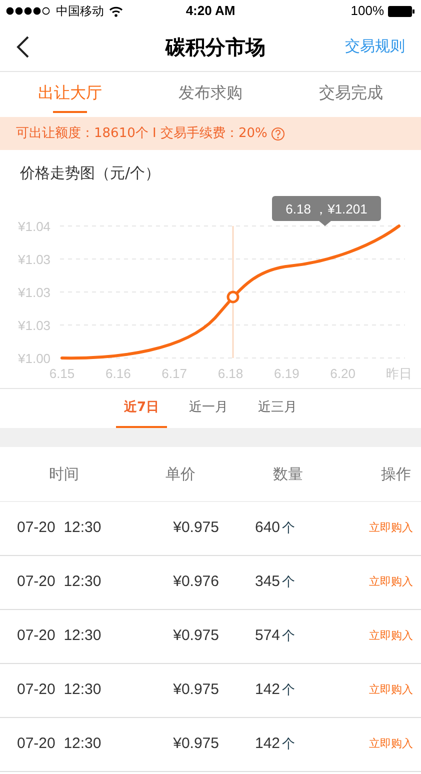 This screenshot has width=421, height=774. I want to click on column-header: 操作, so click(396, 474).